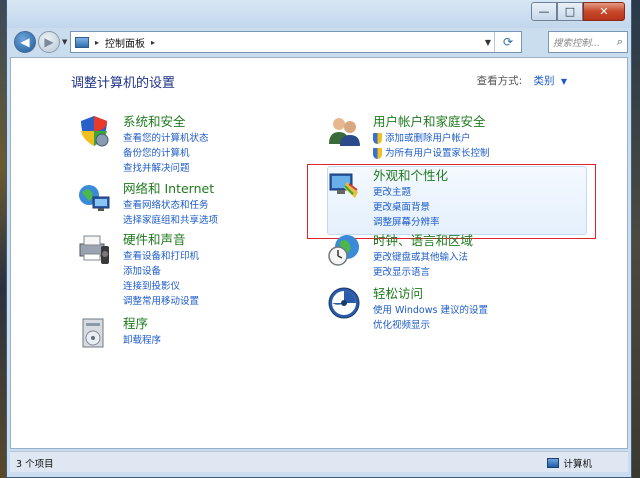 This screenshot has height=478, width=640. I want to click on search-input: 搜索控制... ⌕, so click(588, 42).